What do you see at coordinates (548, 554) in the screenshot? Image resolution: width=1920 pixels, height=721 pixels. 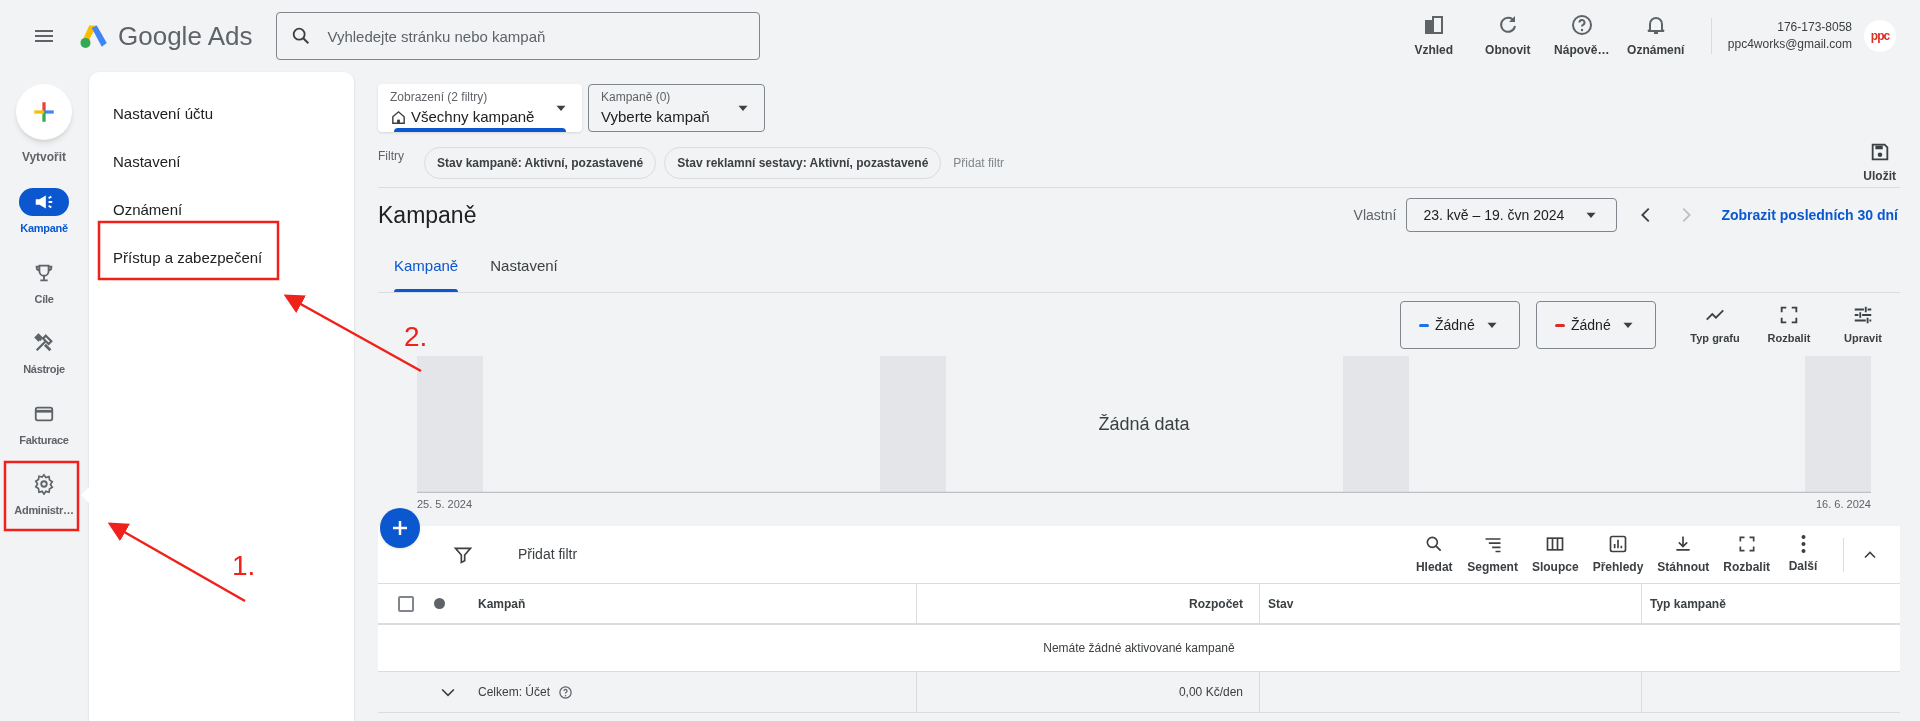 I see `add-filter-button: Přidat filtr` at bounding box center [548, 554].